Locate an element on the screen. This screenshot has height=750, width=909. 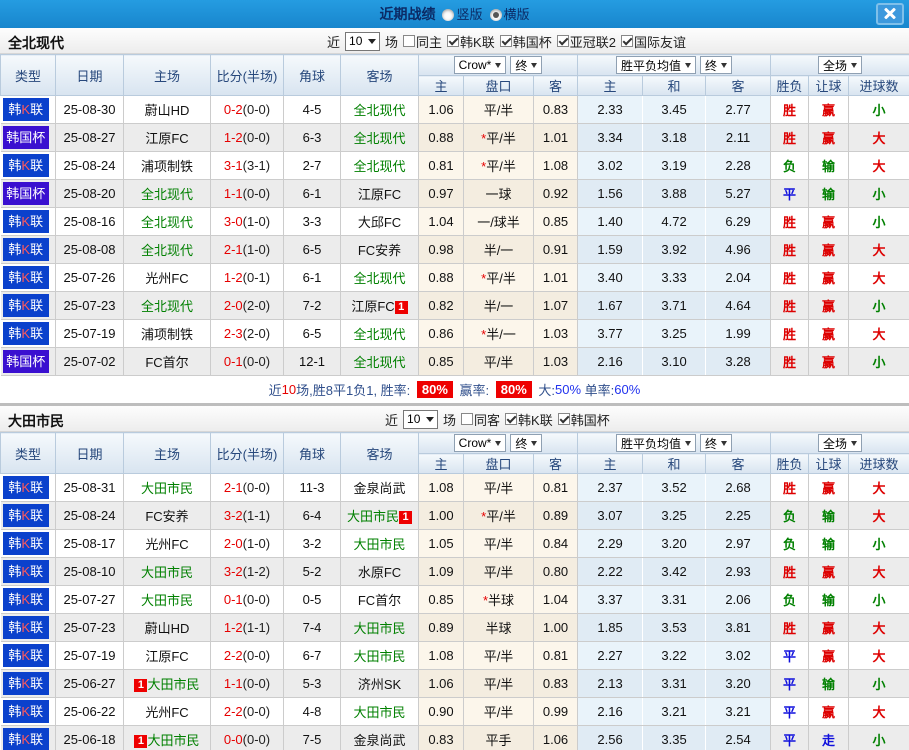
filter-checkbox-亚冠联2: 亚冠联2 is located at coordinates (586, 41).